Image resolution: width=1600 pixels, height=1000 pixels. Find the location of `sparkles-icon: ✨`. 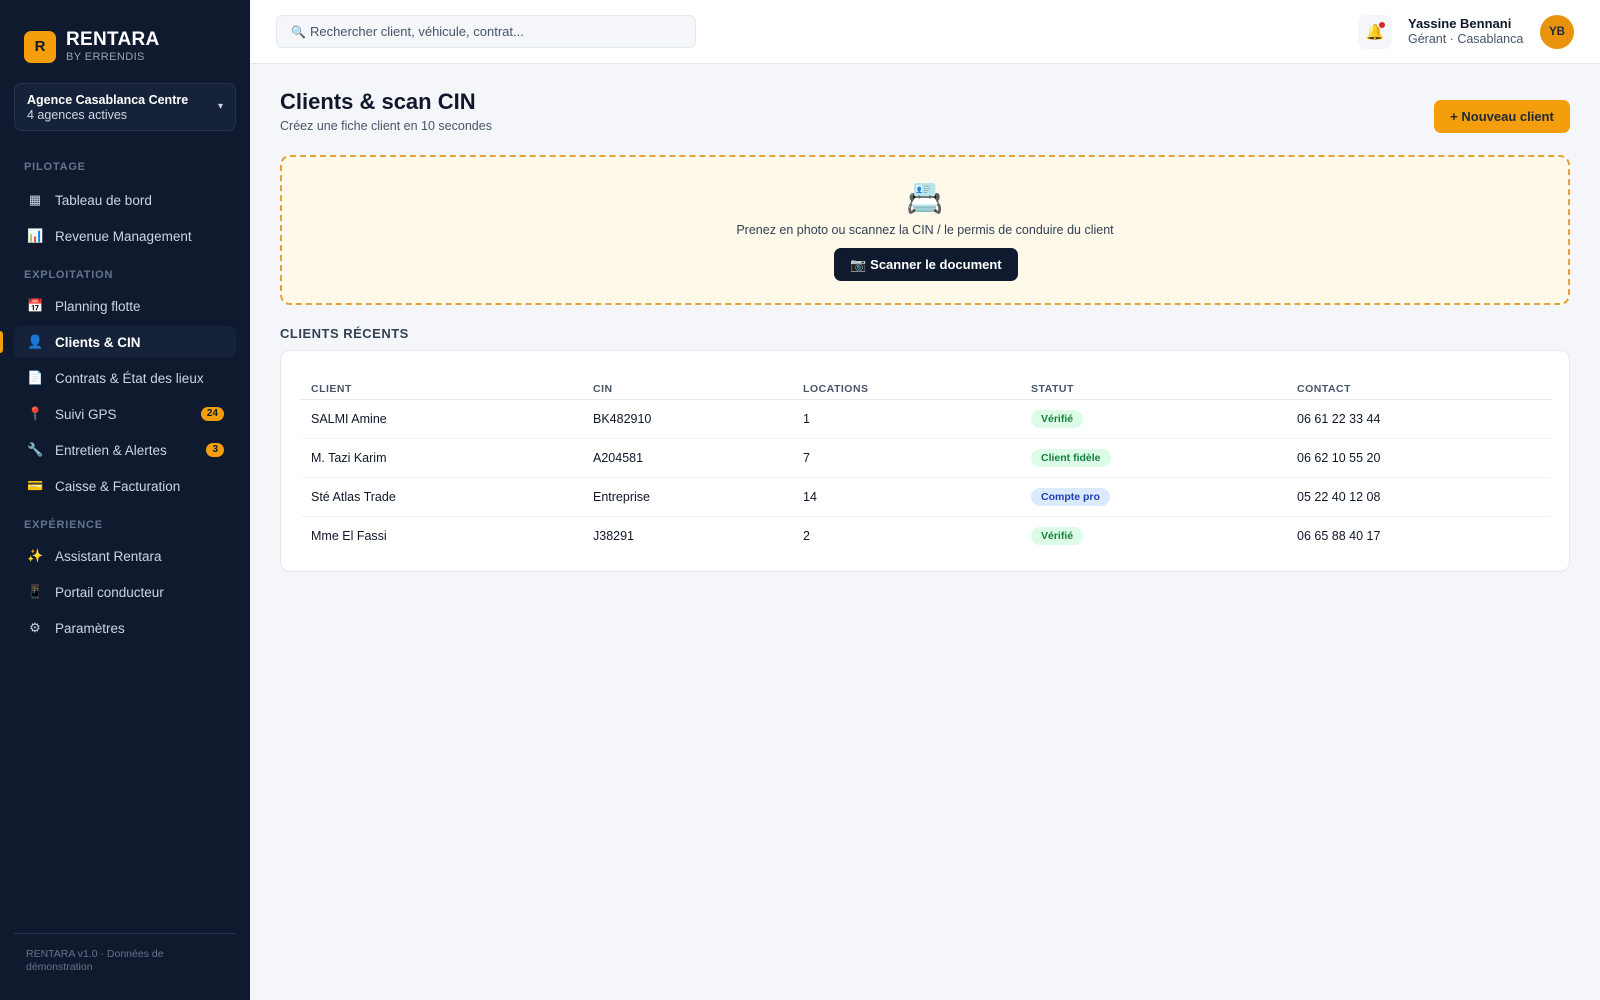

sparkles-icon: ✨ is located at coordinates (35, 555).